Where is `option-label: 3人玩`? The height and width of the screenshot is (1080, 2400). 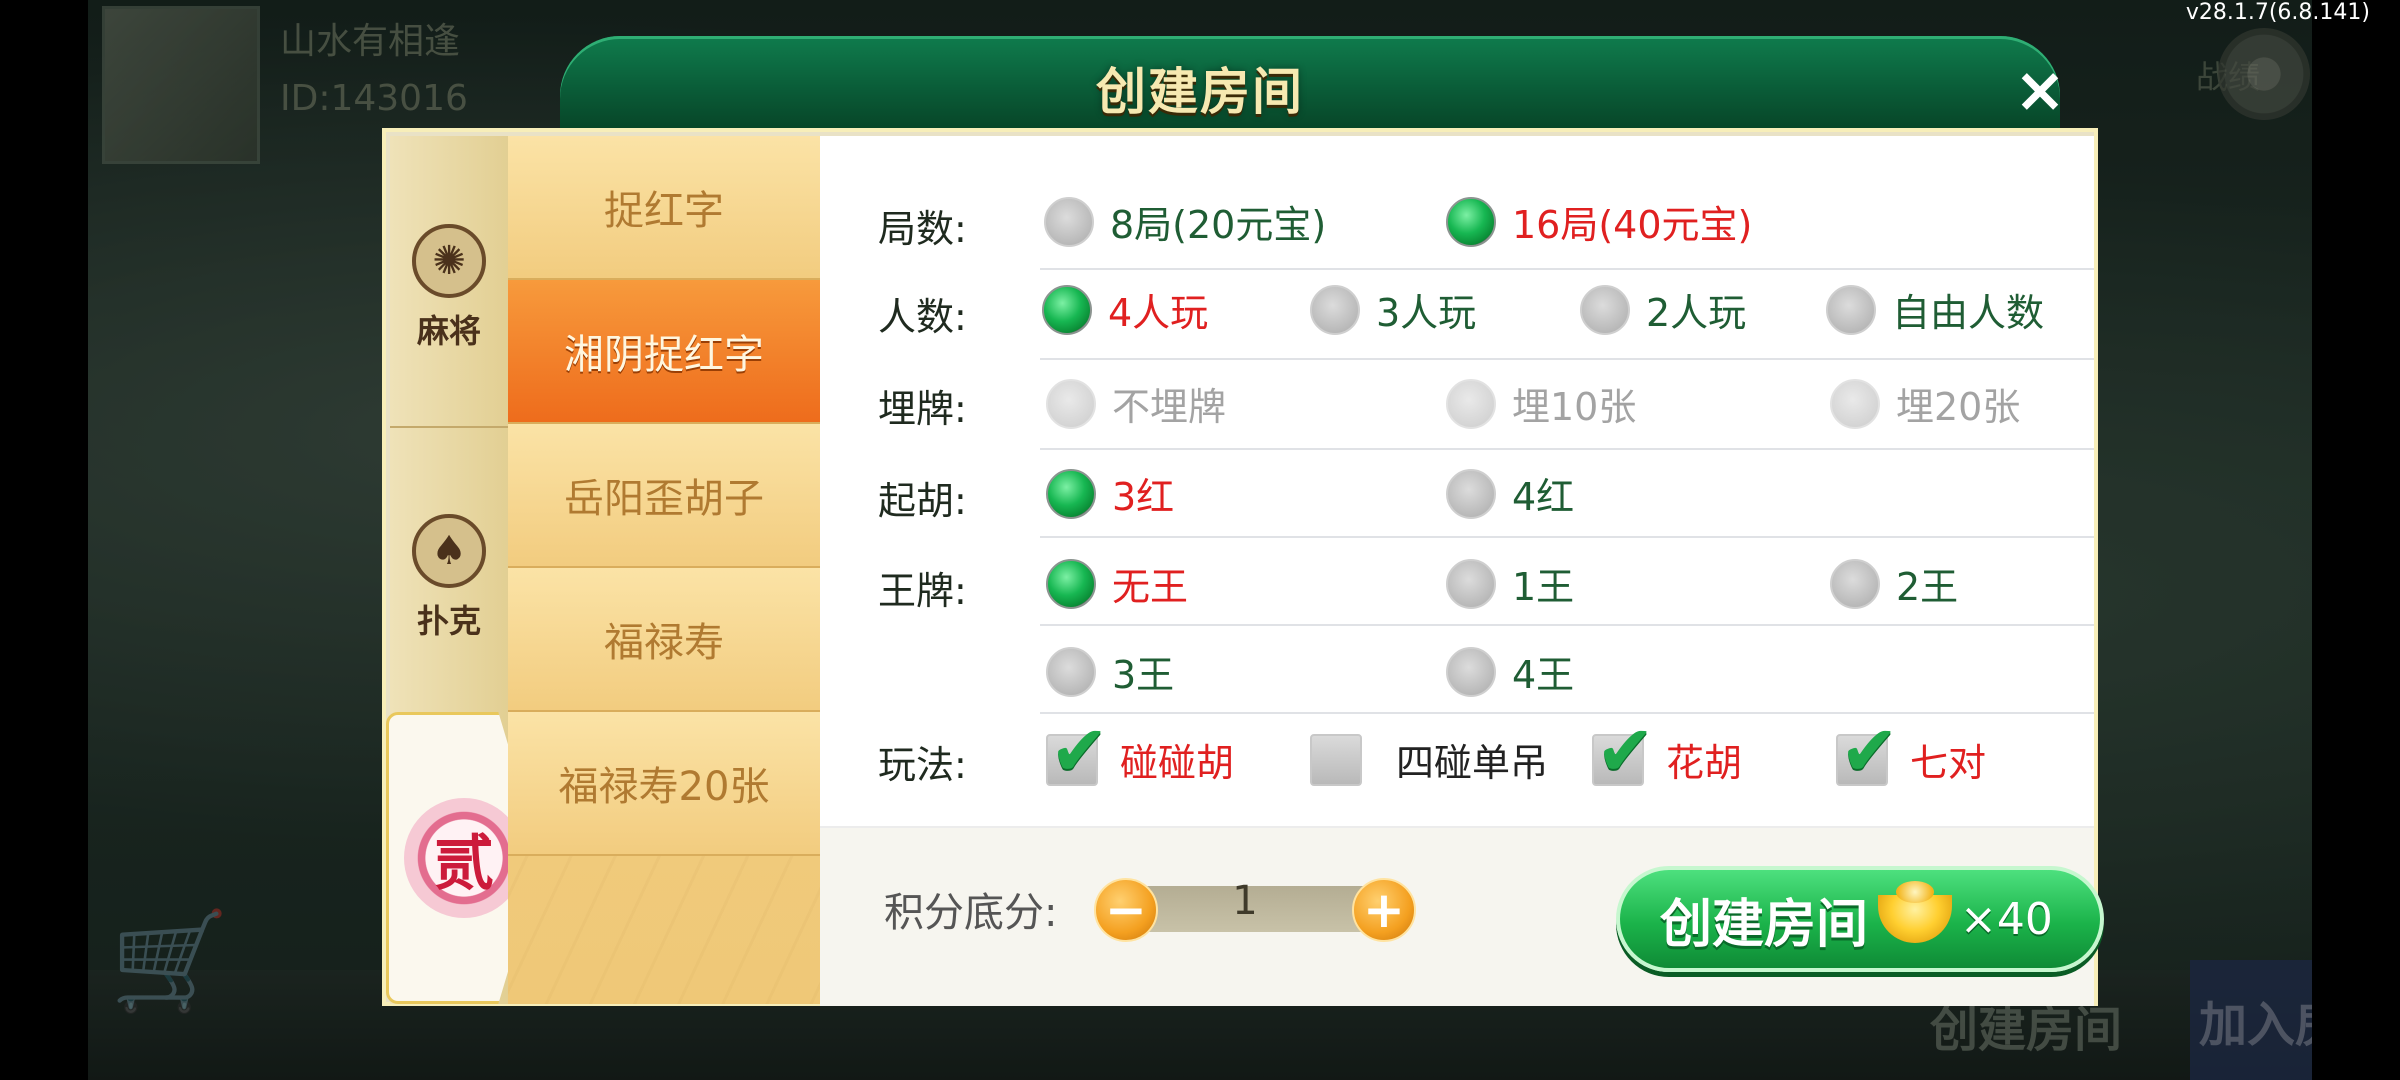
option-label: 3人玩 is located at coordinates (1426, 313).